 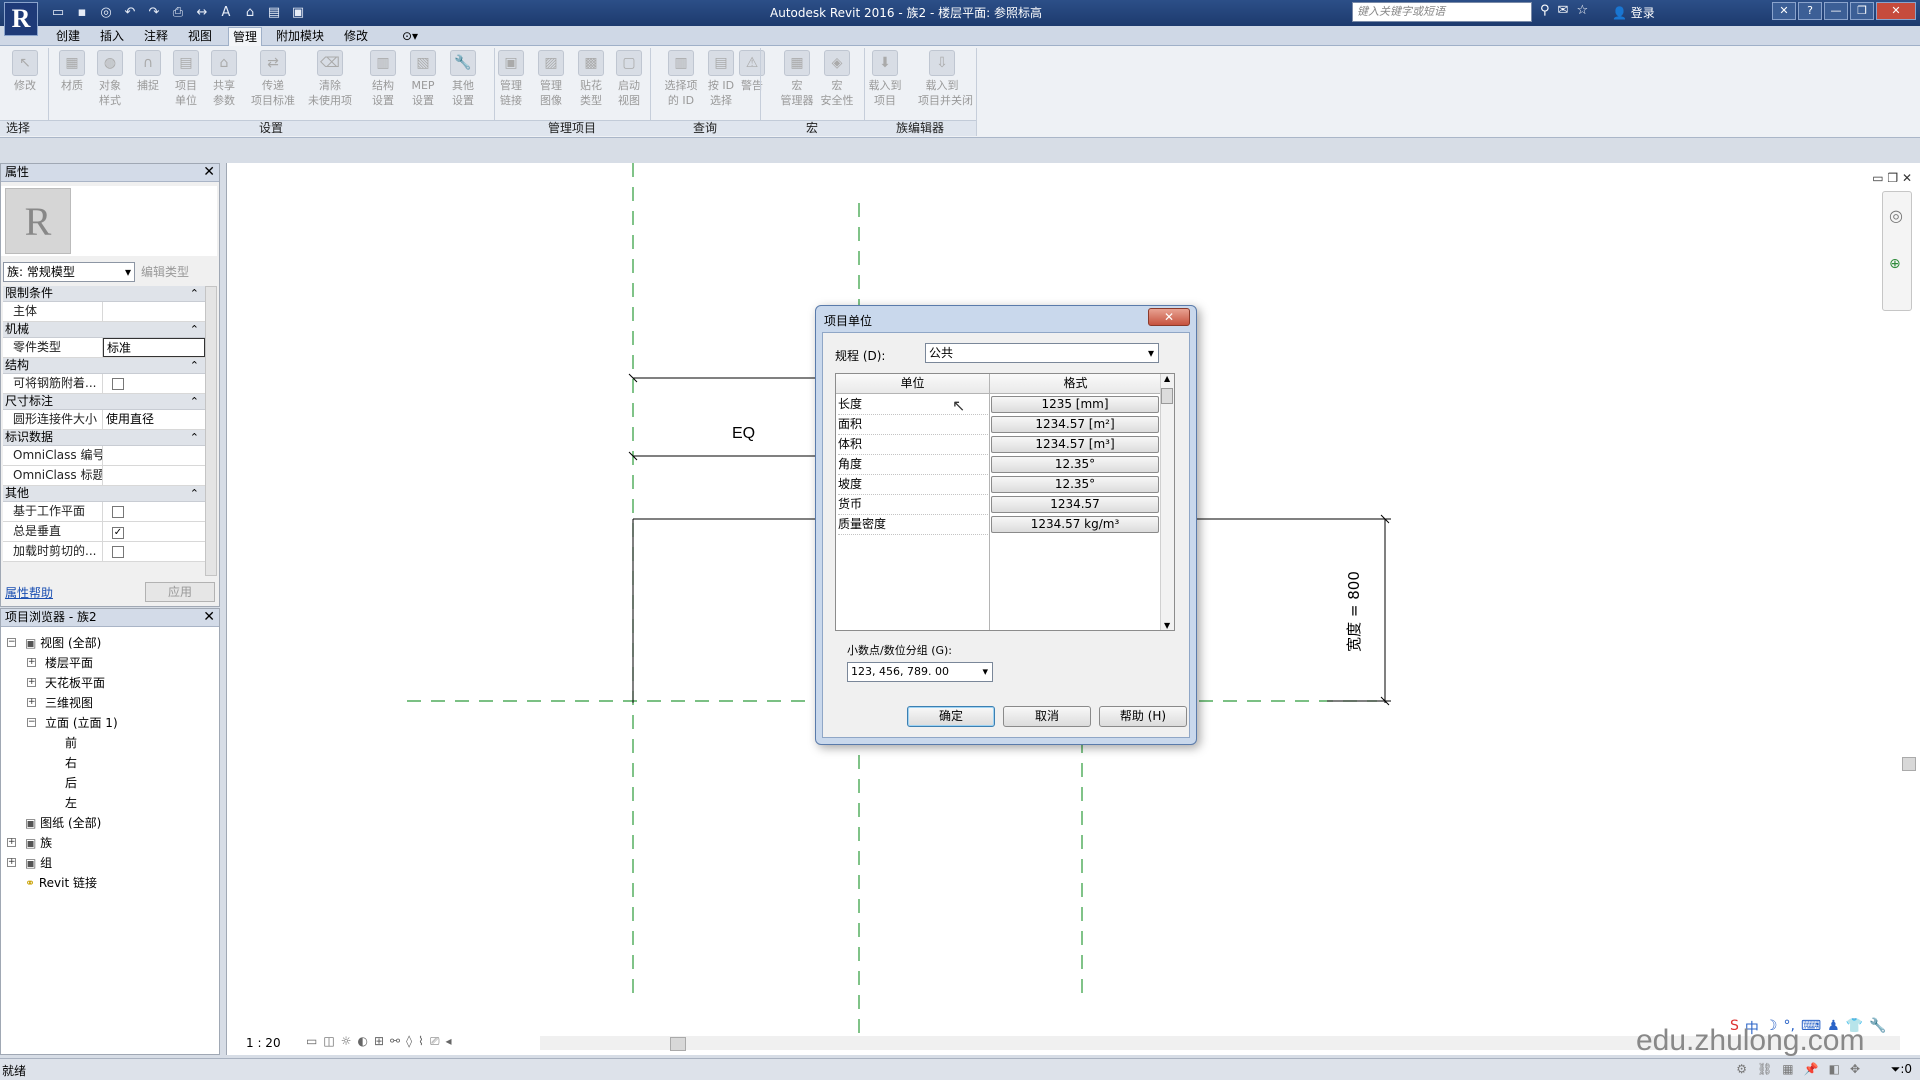 I want to click on detail-level-icon: ▭, so click(x=311, y=1041).